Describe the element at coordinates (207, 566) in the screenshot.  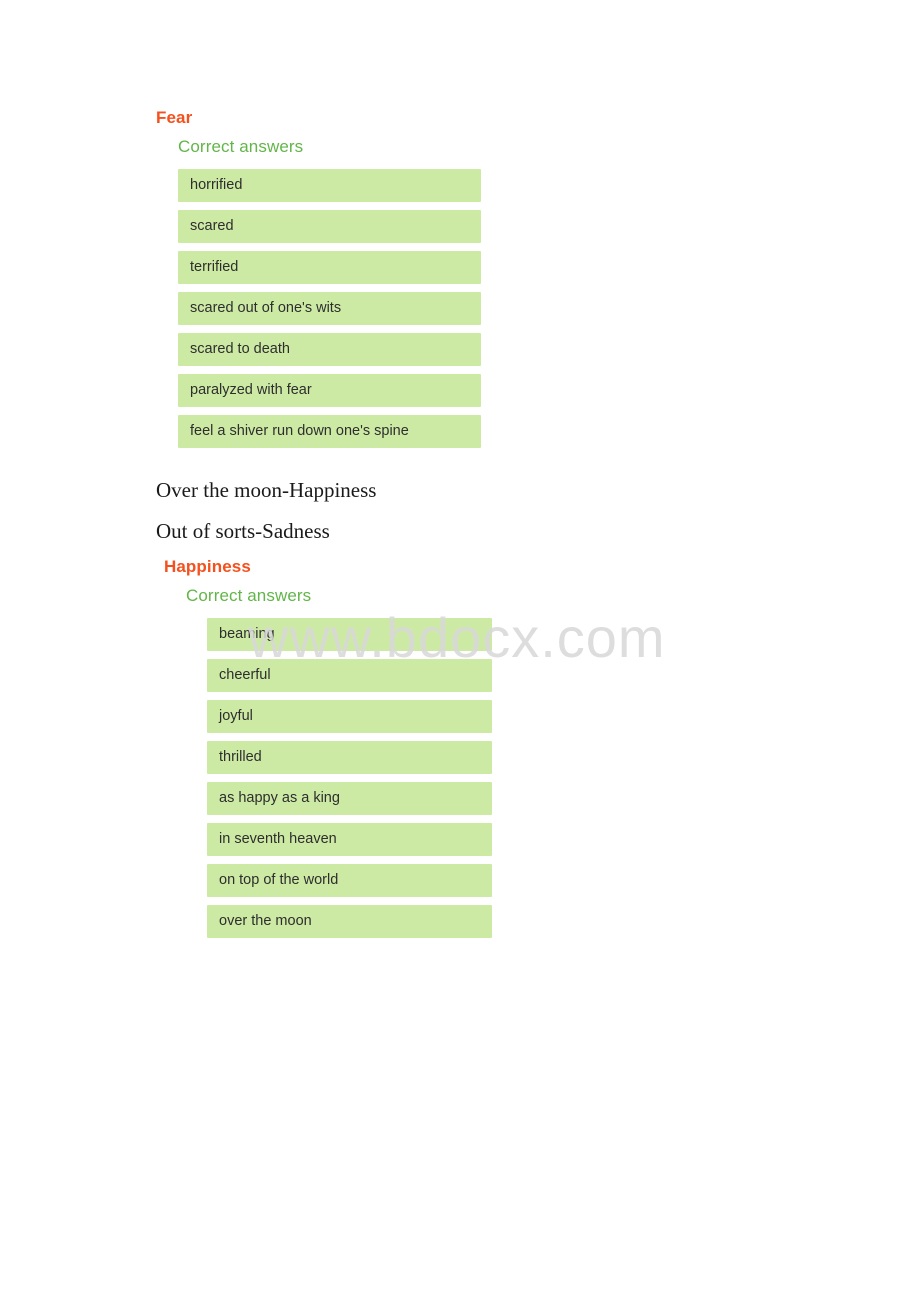
I see `quiz-title-happiness: Happiness` at that location.